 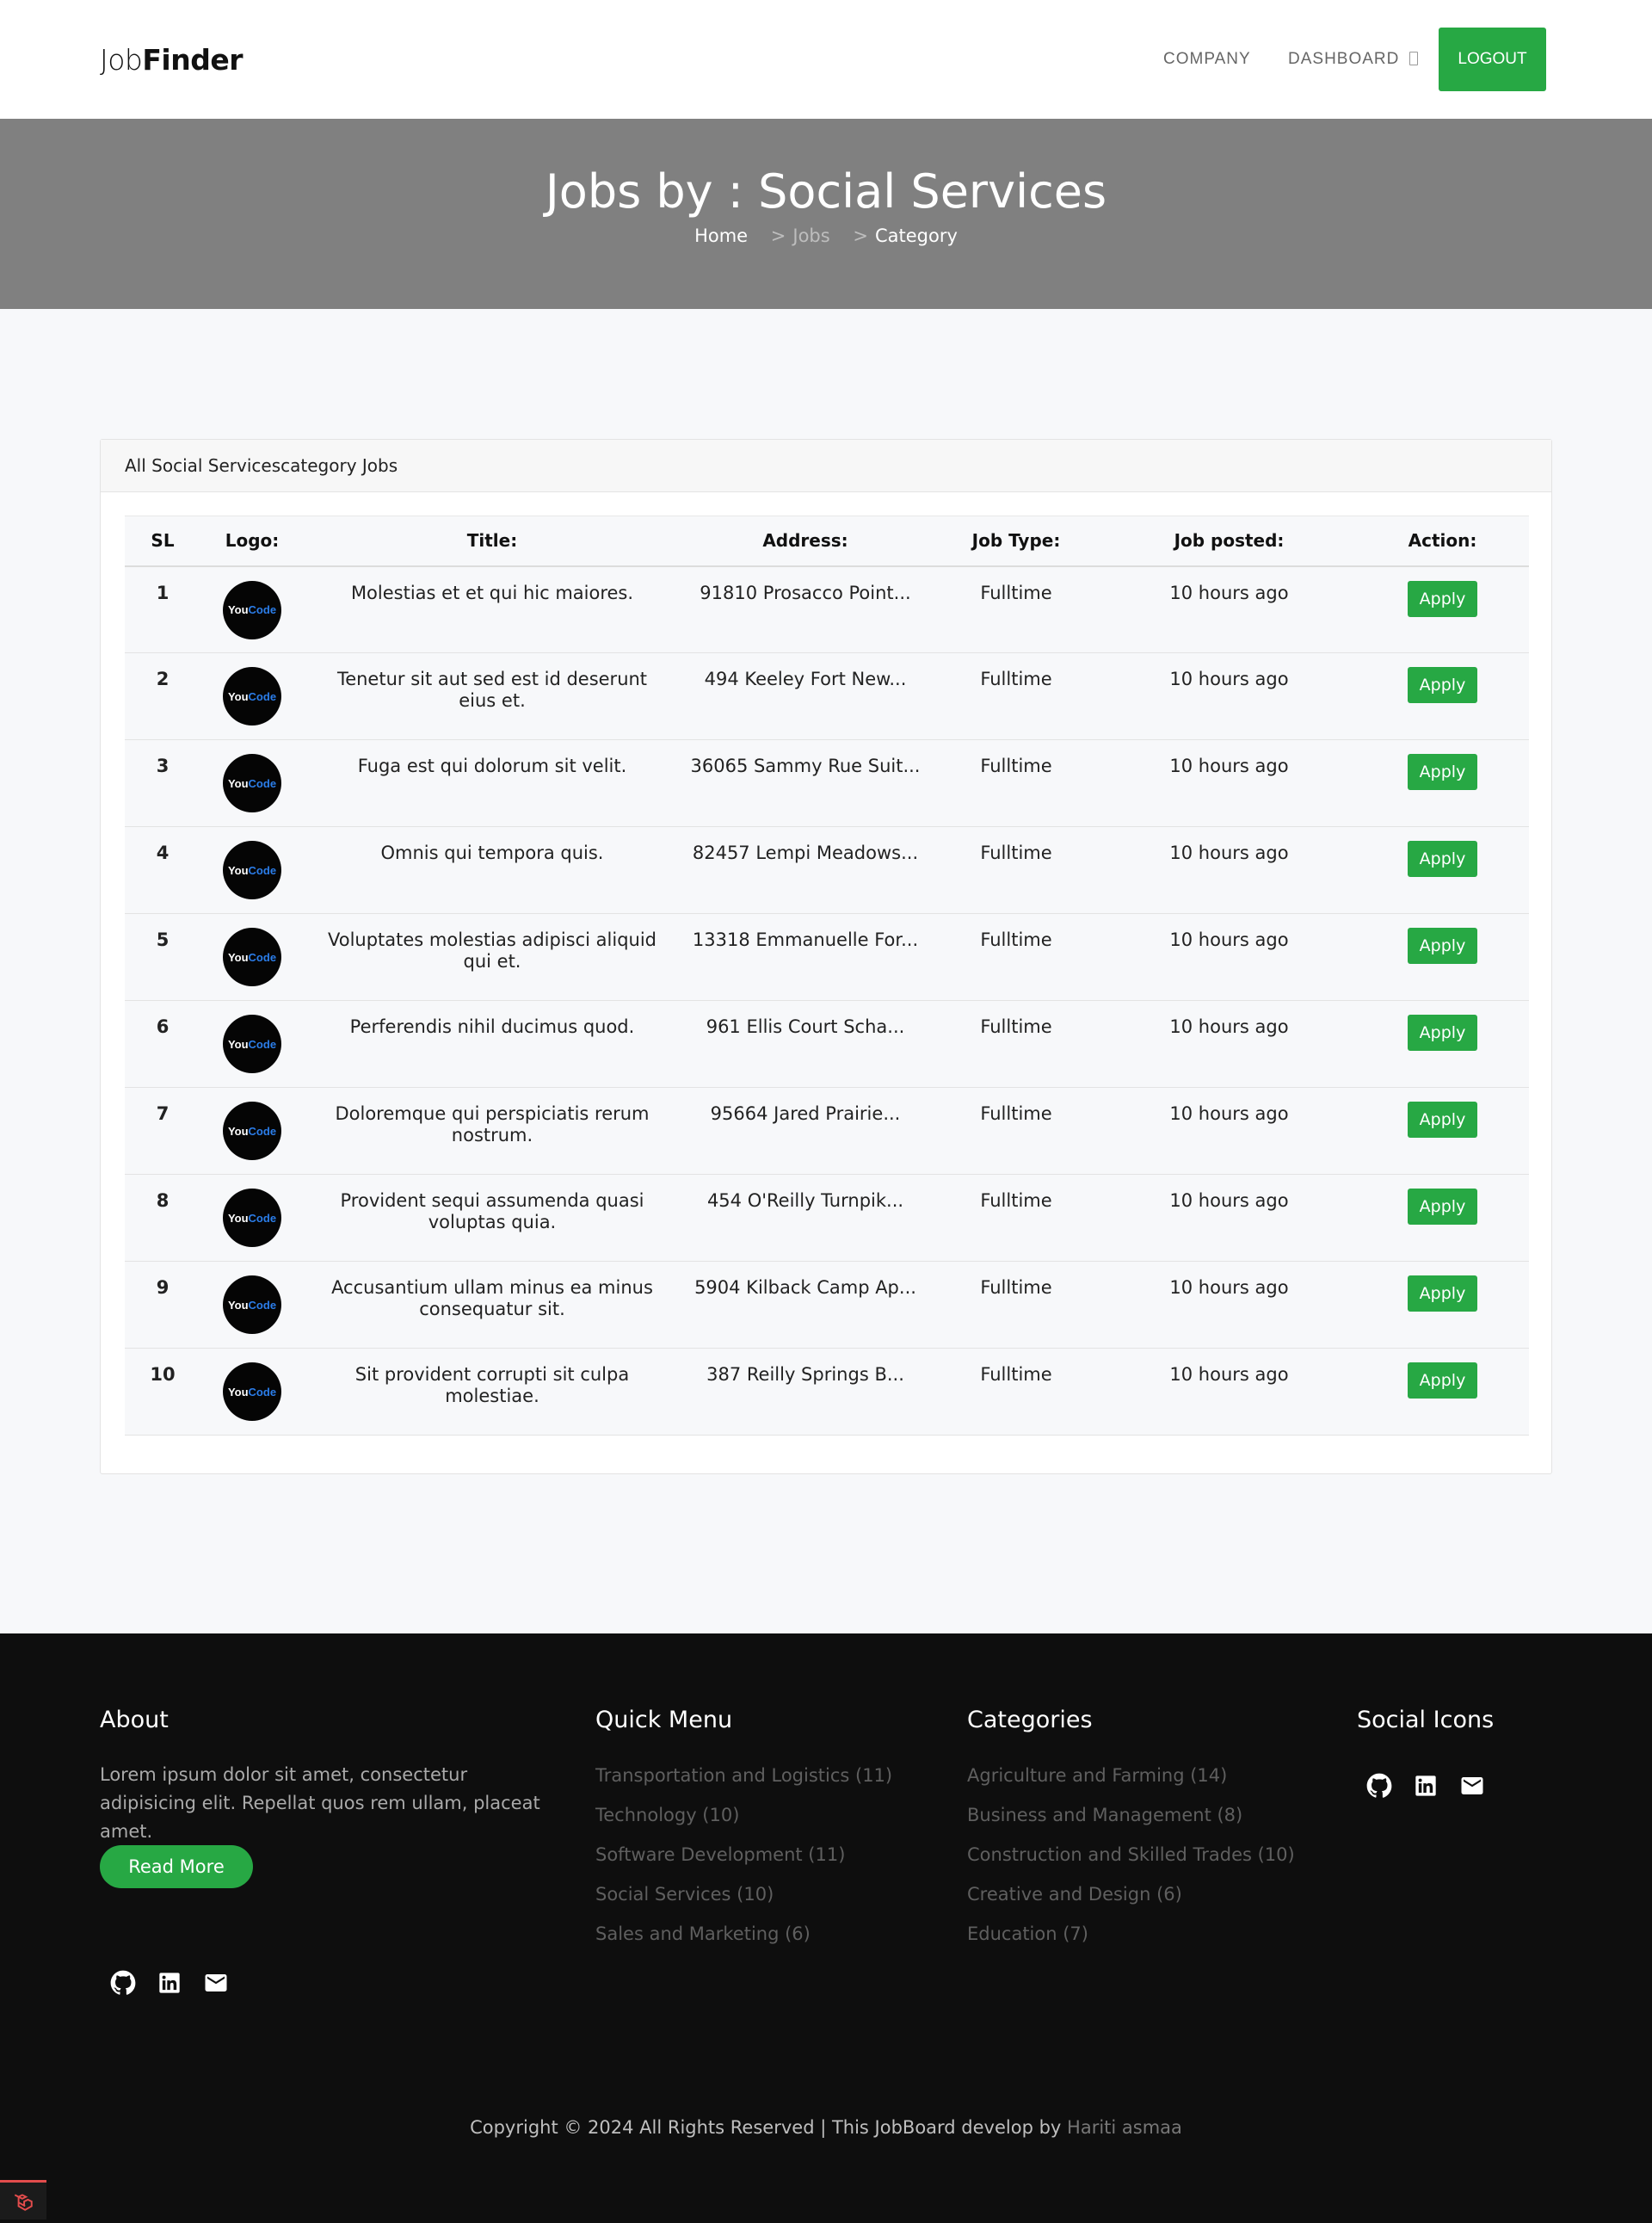 What do you see at coordinates (1131, 1782) in the screenshot?
I see `category-item: Agriculture and Farming (14)` at bounding box center [1131, 1782].